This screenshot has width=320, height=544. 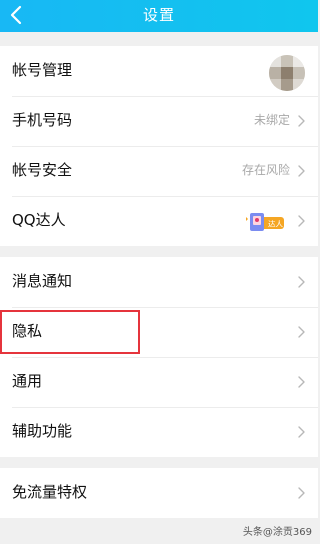 I want to click on free-traffic-privilege-row: 免流量特权, so click(x=159, y=493).